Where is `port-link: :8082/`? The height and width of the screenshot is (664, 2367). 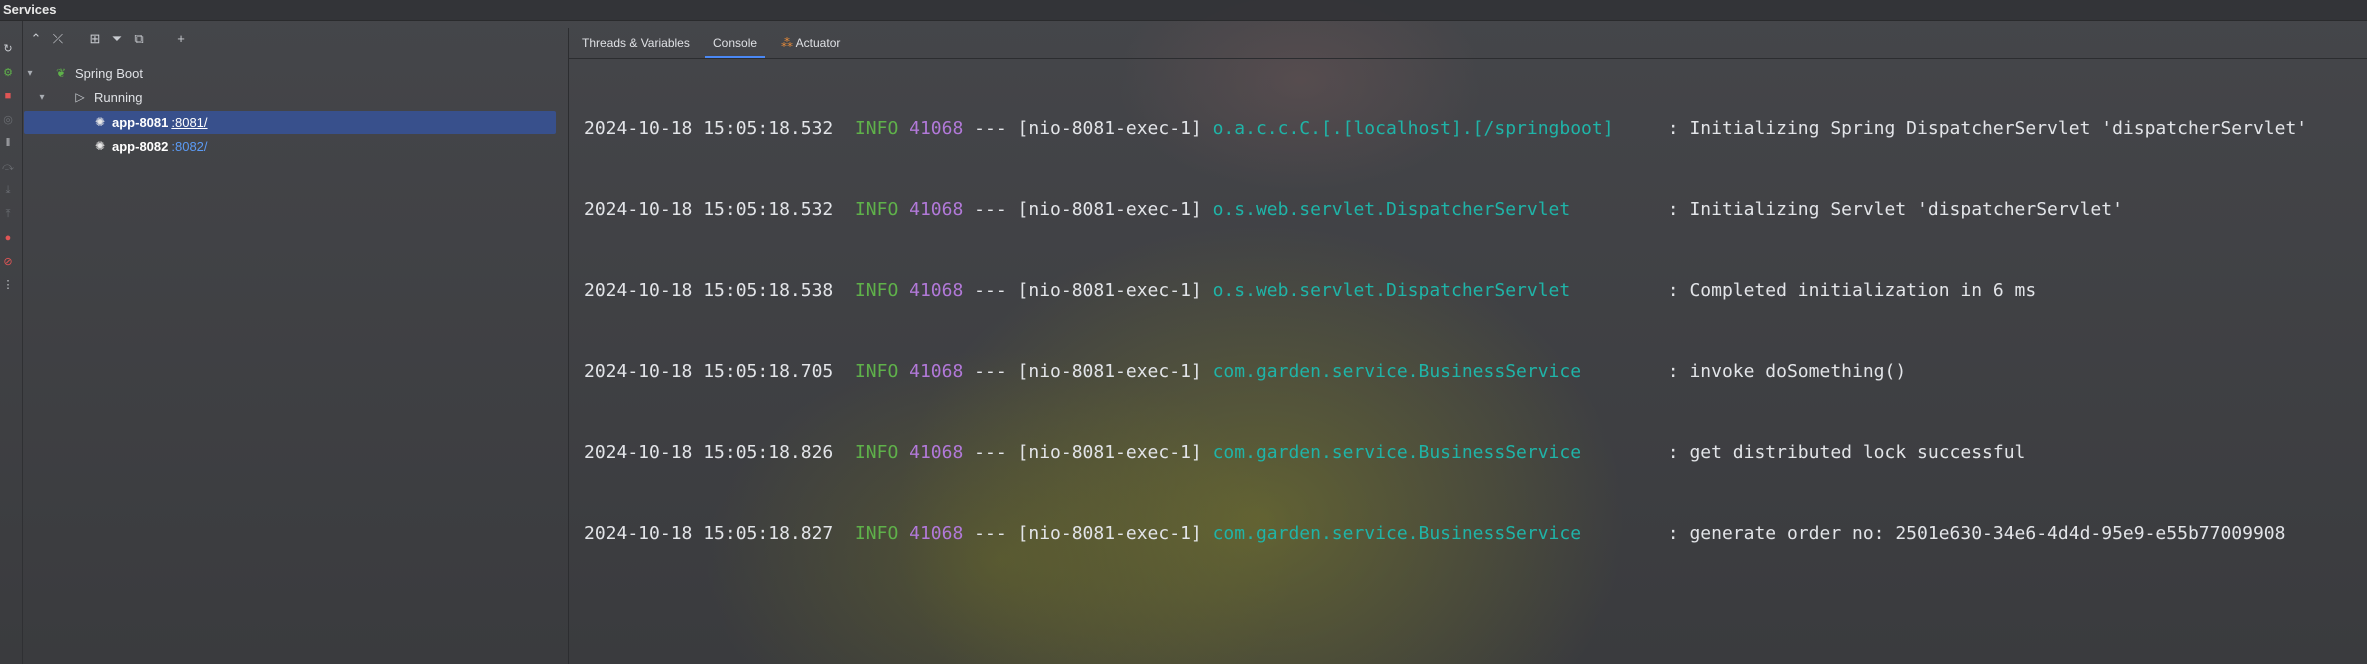 port-link: :8082/ is located at coordinates (189, 146).